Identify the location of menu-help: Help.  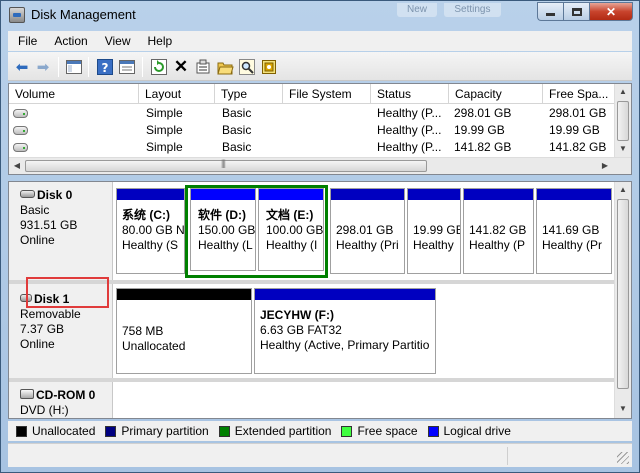
(160, 41).